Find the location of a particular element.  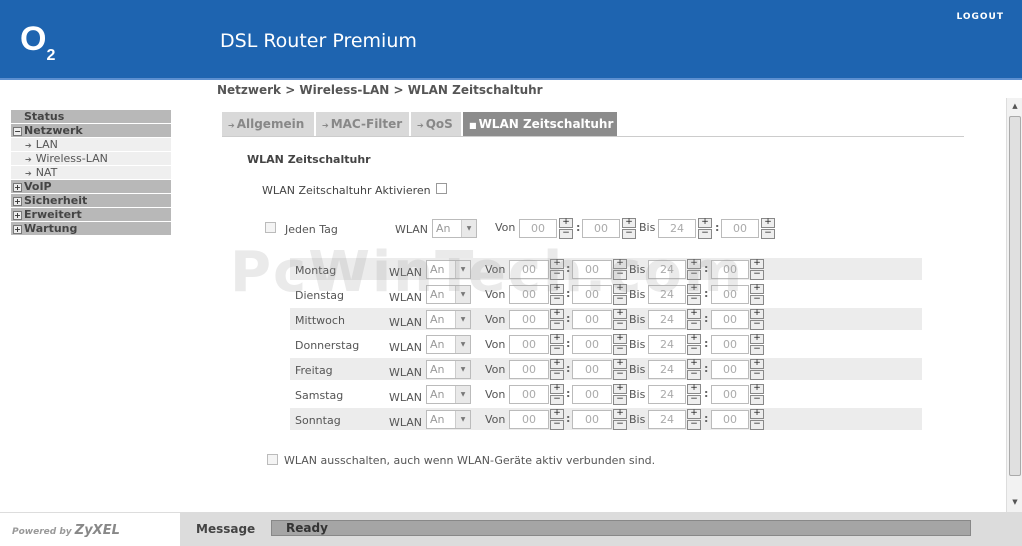

tab-qos: ➔ QoS is located at coordinates (436, 124).